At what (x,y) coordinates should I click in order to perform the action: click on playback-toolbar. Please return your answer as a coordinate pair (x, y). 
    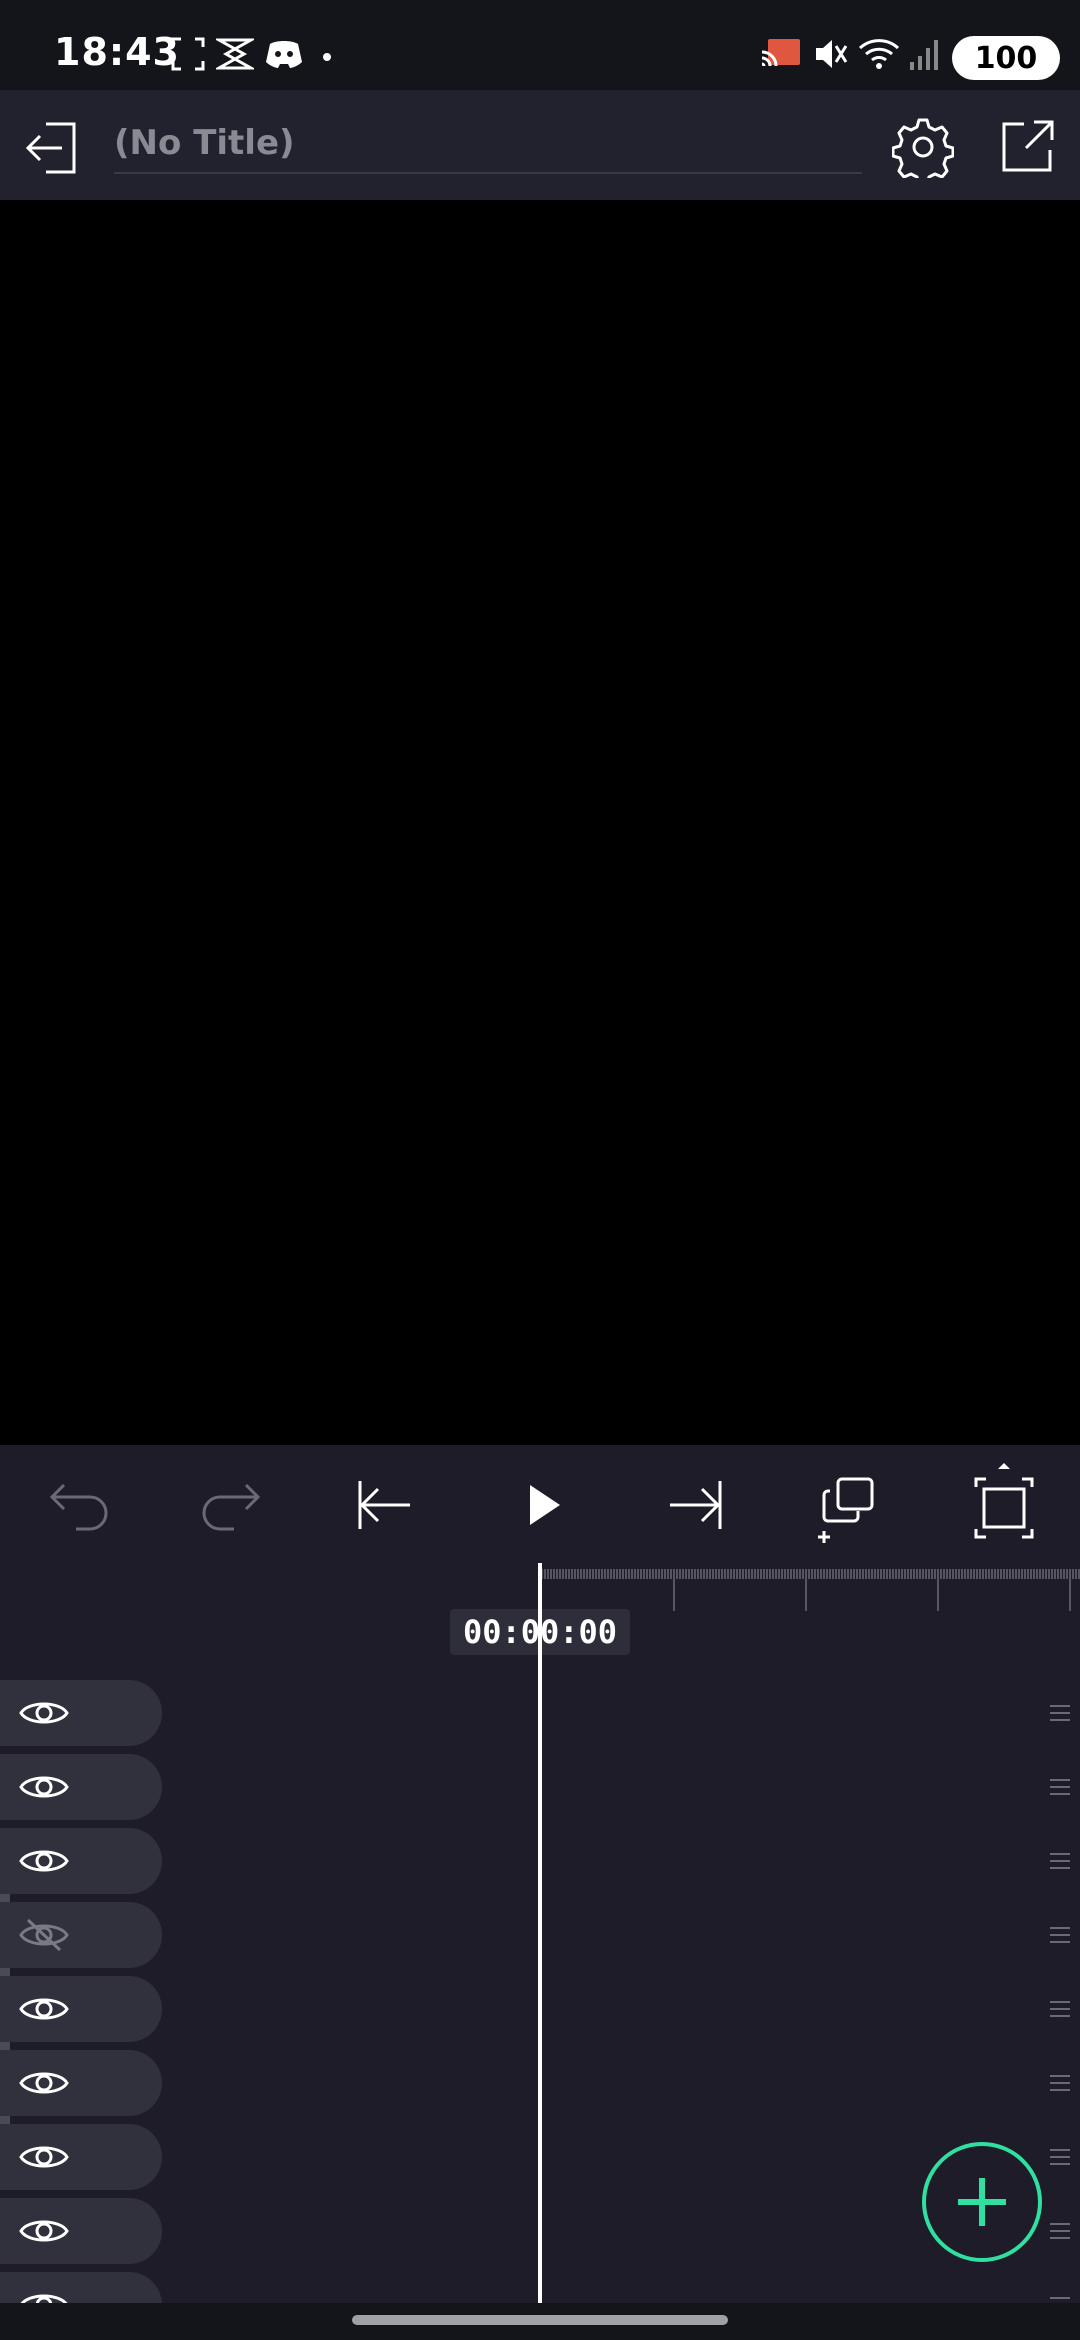
    Looking at the image, I should click on (540, 1504).